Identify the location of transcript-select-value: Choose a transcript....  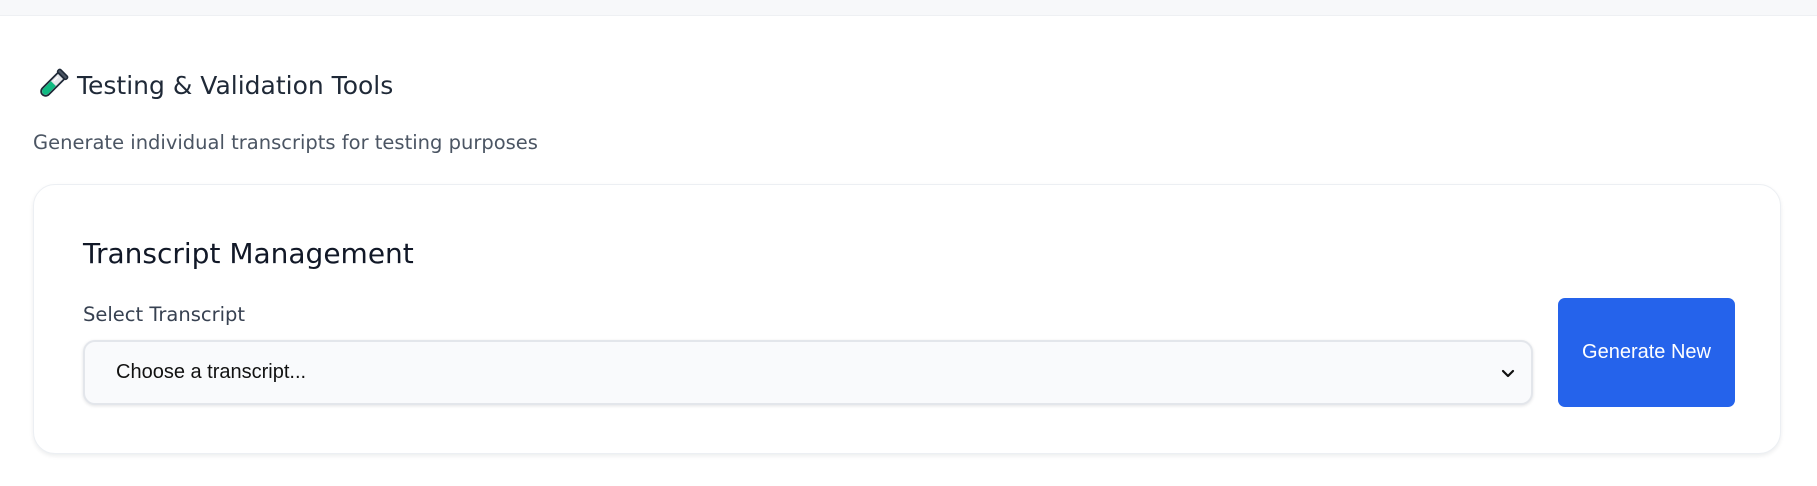
(211, 372).